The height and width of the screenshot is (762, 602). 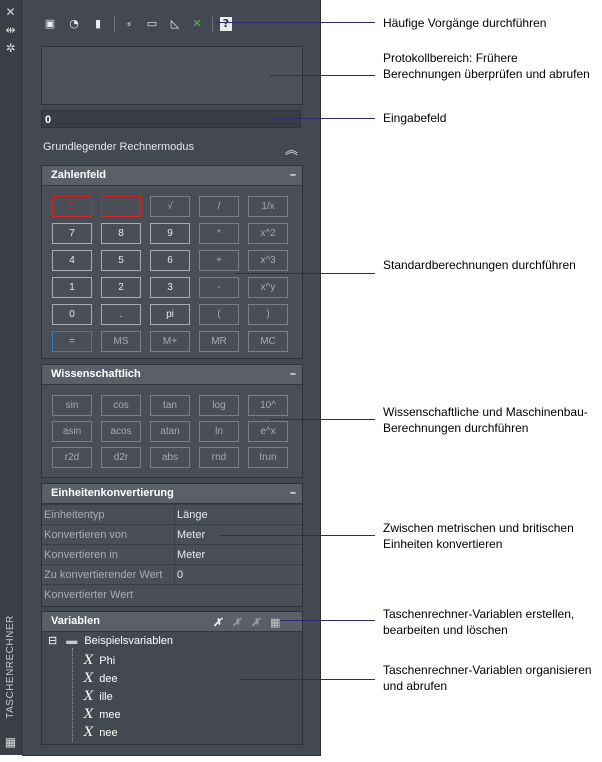 What do you see at coordinates (268, 431) in the screenshot?
I see `scientific-button: e^x` at bounding box center [268, 431].